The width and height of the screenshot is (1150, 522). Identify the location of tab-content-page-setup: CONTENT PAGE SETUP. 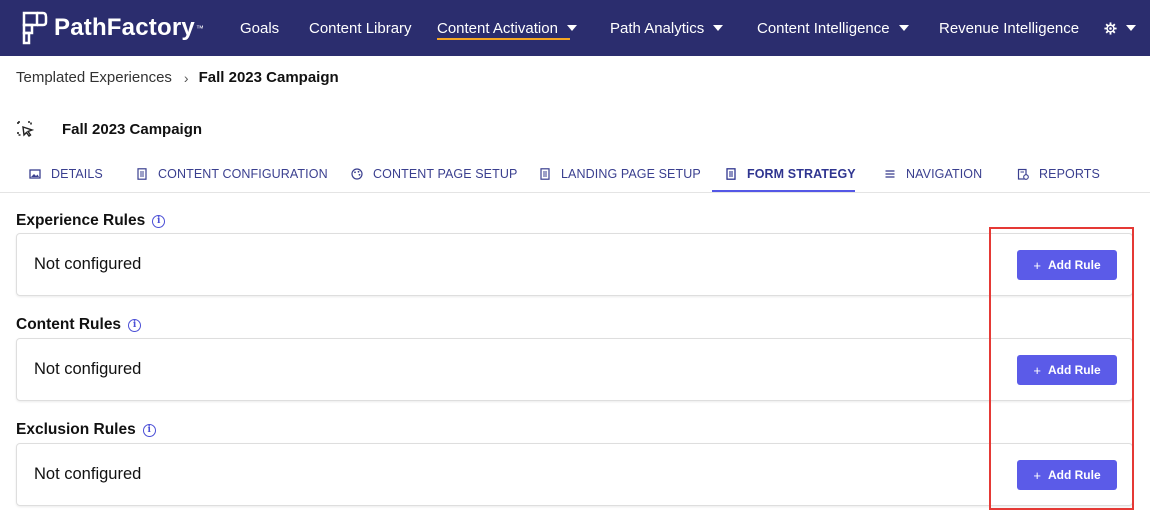
(434, 173).